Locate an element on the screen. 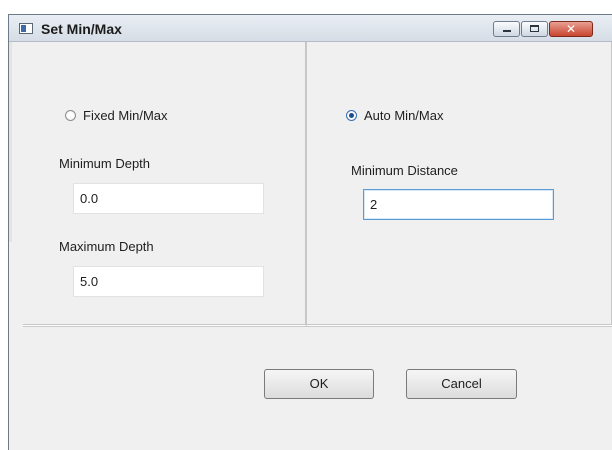  cancel-button: Cancel is located at coordinates (461, 384).